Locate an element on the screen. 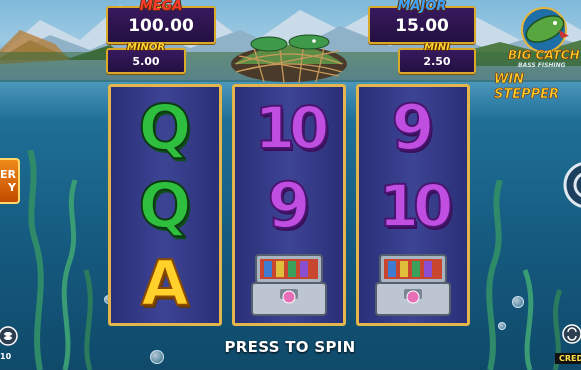 Image resolution: width=581 pixels, height=370 pixels. bet-value: 10 is located at coordinates (6, 356).